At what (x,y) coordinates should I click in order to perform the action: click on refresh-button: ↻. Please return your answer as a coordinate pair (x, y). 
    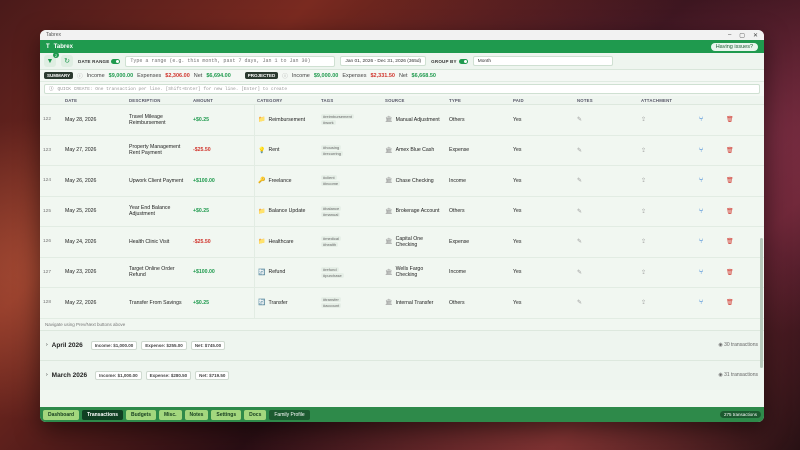
    Looking at the image, I should click on (67, 61).